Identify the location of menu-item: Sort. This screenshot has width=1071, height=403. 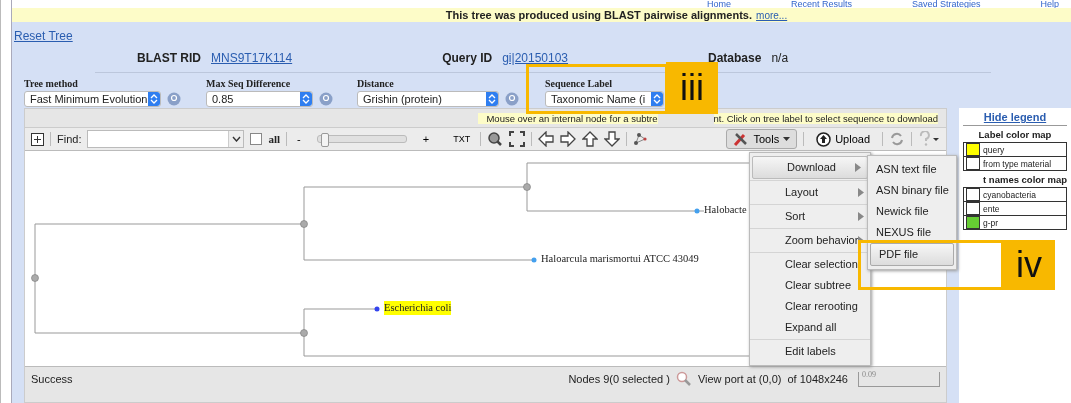
(810, 216).